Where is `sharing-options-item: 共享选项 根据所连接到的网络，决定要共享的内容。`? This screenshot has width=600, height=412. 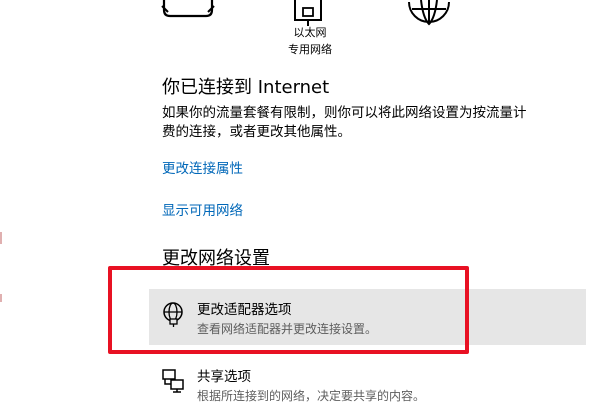 sharing-options-item: 共享选项 根据所连接到的网络，决定要共享的内容。 is located at coordinates (367, 384).